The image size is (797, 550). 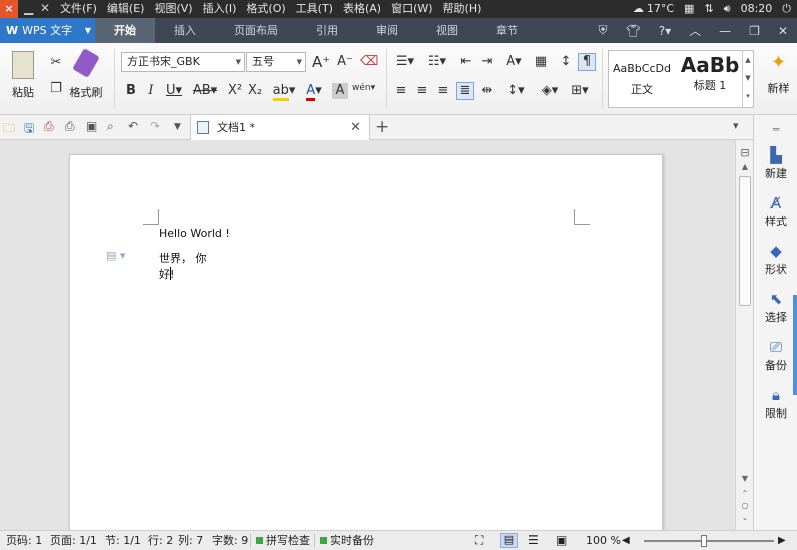 I want to click on page-navigation-icon: ⌃ ○ ⌄, so click(x=745, y=506).